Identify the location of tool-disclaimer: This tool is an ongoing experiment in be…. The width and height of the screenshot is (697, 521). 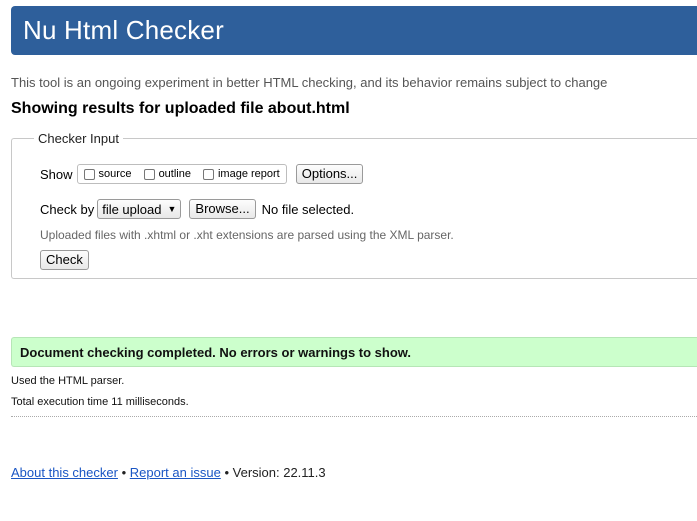
(309, 82).